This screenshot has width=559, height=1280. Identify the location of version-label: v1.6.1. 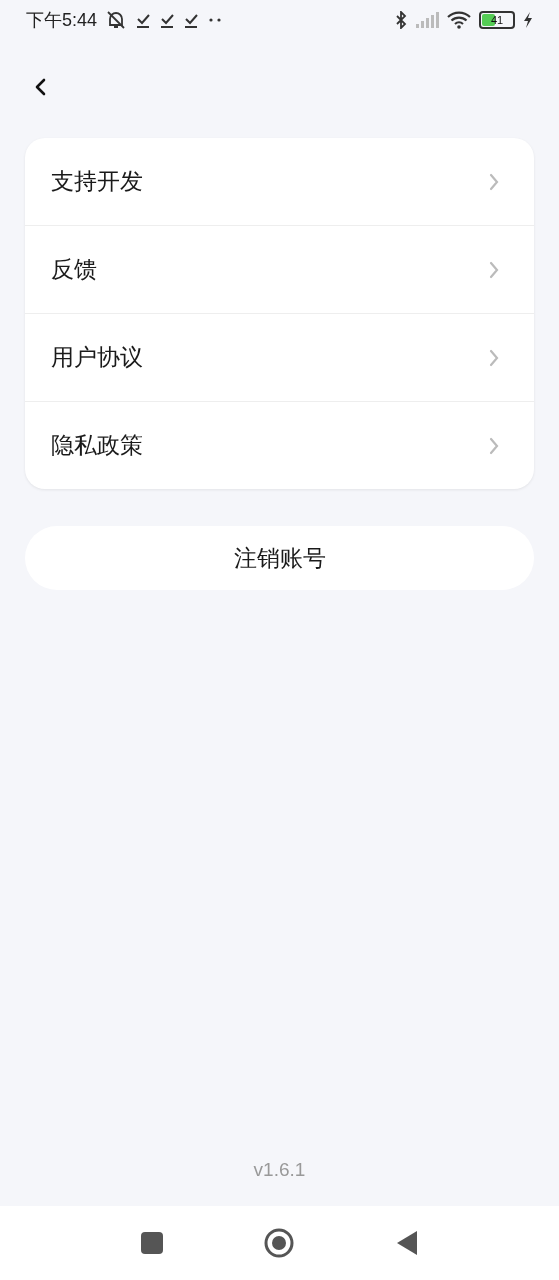
(279, 1170).